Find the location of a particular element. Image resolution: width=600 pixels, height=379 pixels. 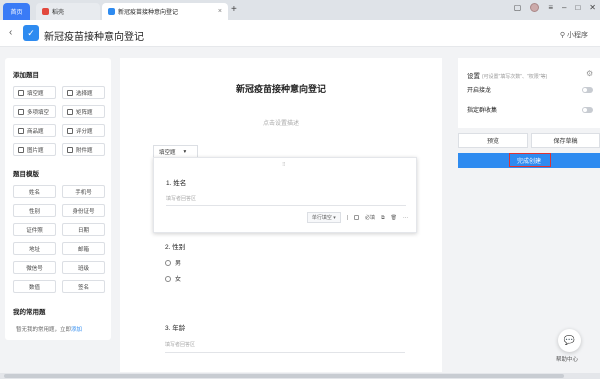

question-label: 3. 年龄 is located at coordinates (175, 327).